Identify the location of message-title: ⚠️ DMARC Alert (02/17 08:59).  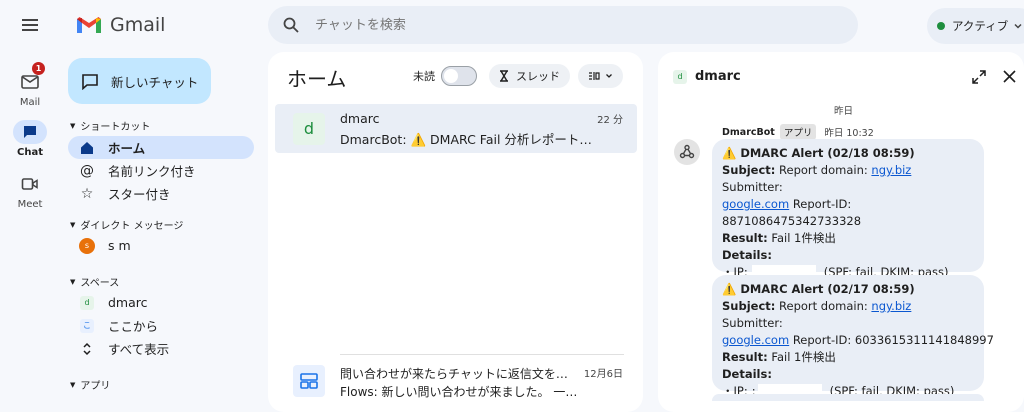
(818, 289).